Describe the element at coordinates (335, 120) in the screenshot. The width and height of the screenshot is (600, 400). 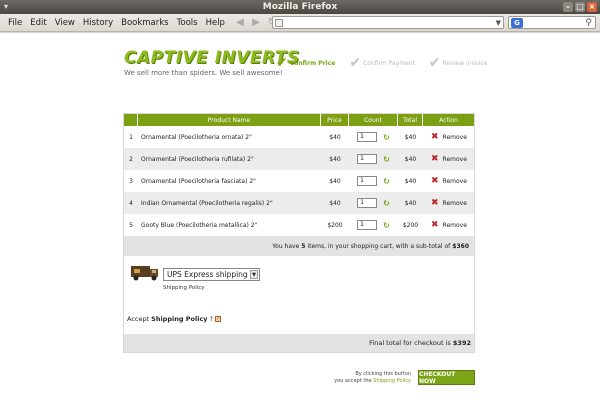
I see `header-price: Price` at that location.